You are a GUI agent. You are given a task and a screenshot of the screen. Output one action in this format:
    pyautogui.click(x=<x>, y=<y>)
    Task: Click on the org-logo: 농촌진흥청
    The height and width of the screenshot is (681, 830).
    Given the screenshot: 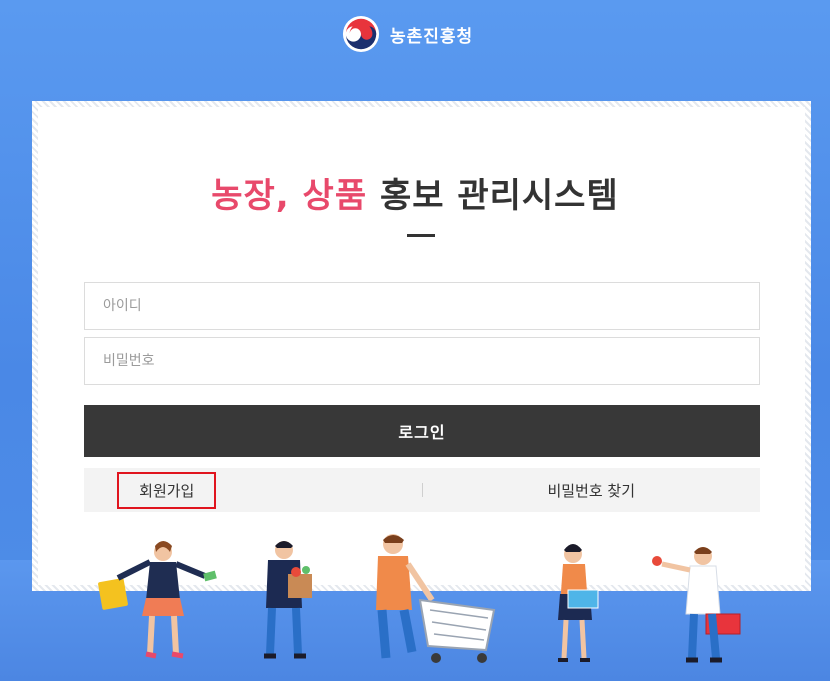 What is the action you would take?
    pyautogui.click(x=407, y=34)
    